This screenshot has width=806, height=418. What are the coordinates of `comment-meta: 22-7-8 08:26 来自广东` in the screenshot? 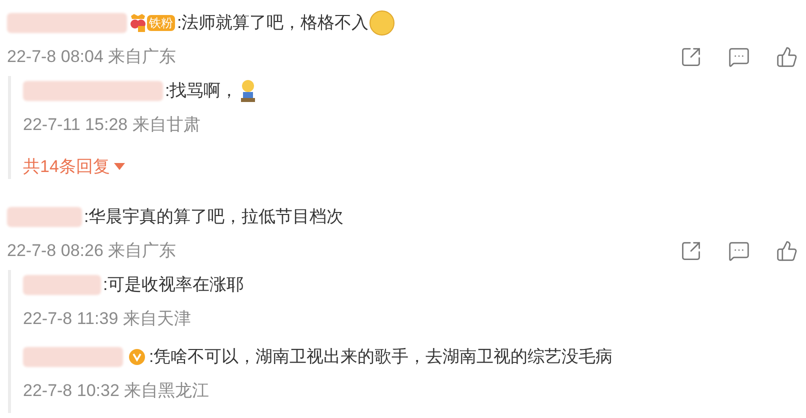 It's located at (91, 251).